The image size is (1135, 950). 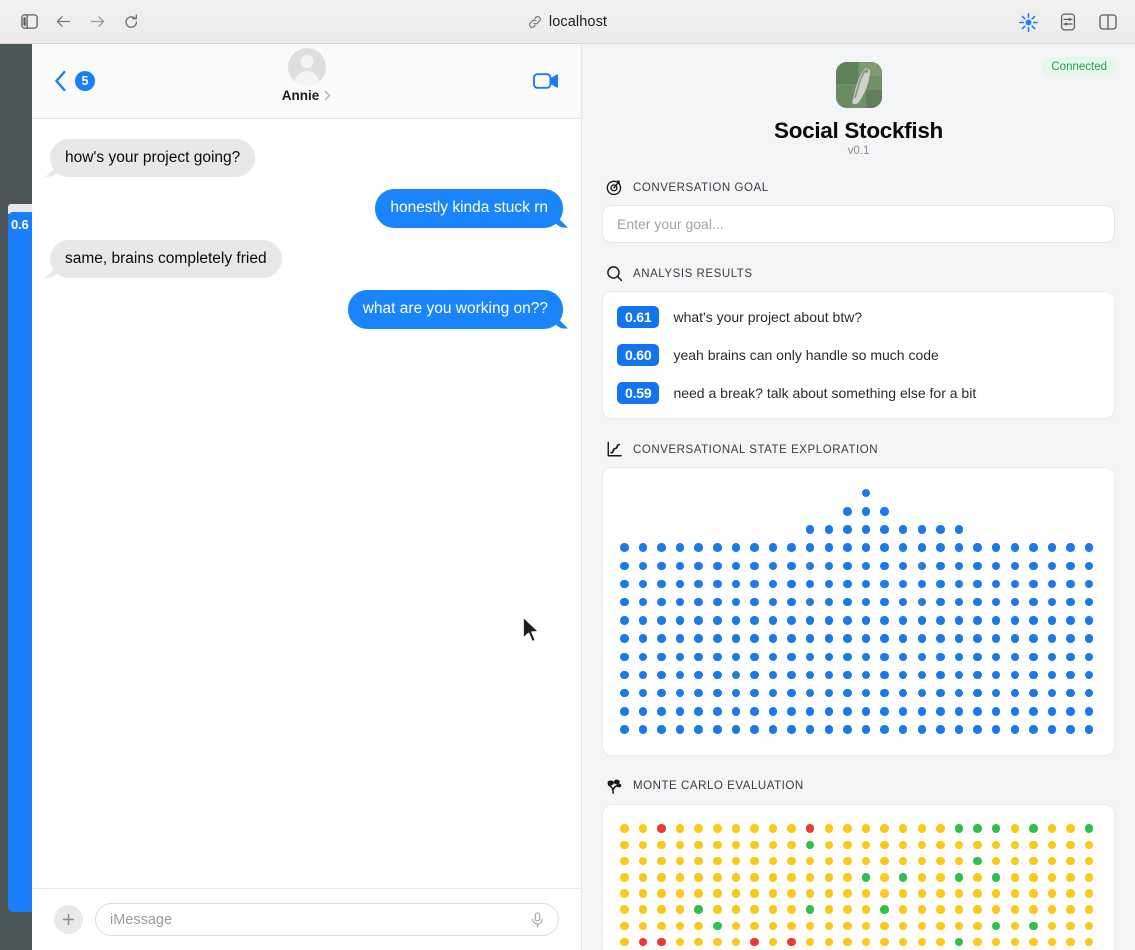 I want to click on microphone-icon, so click(x=537, y=919).